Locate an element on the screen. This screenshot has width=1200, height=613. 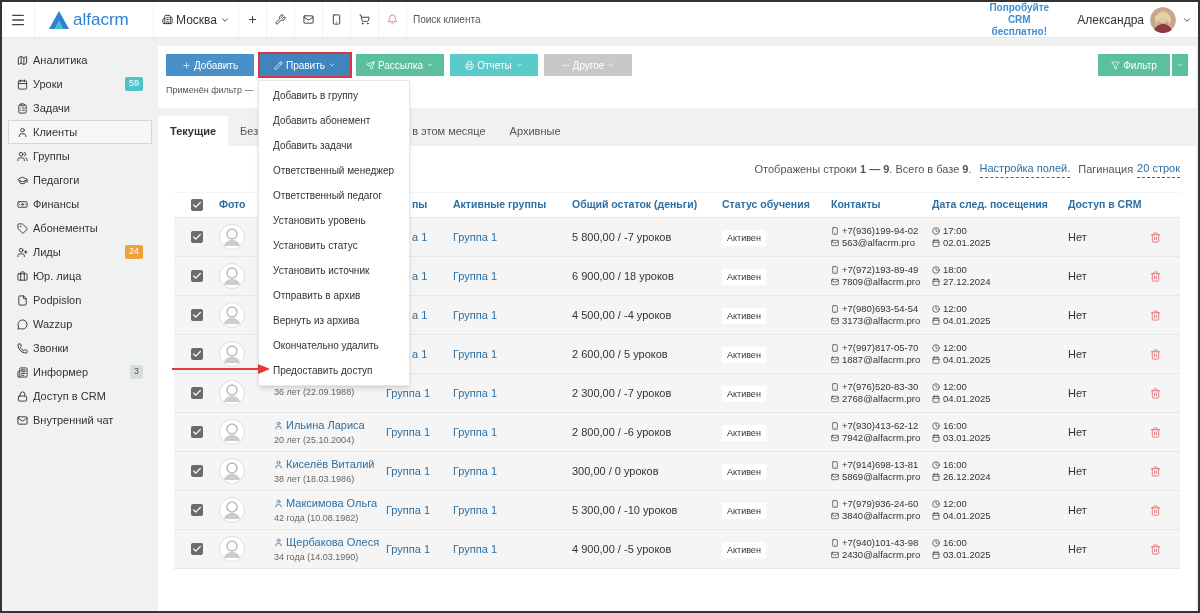
sidebar-item: Wazzup is located at coordinates (80, 324).